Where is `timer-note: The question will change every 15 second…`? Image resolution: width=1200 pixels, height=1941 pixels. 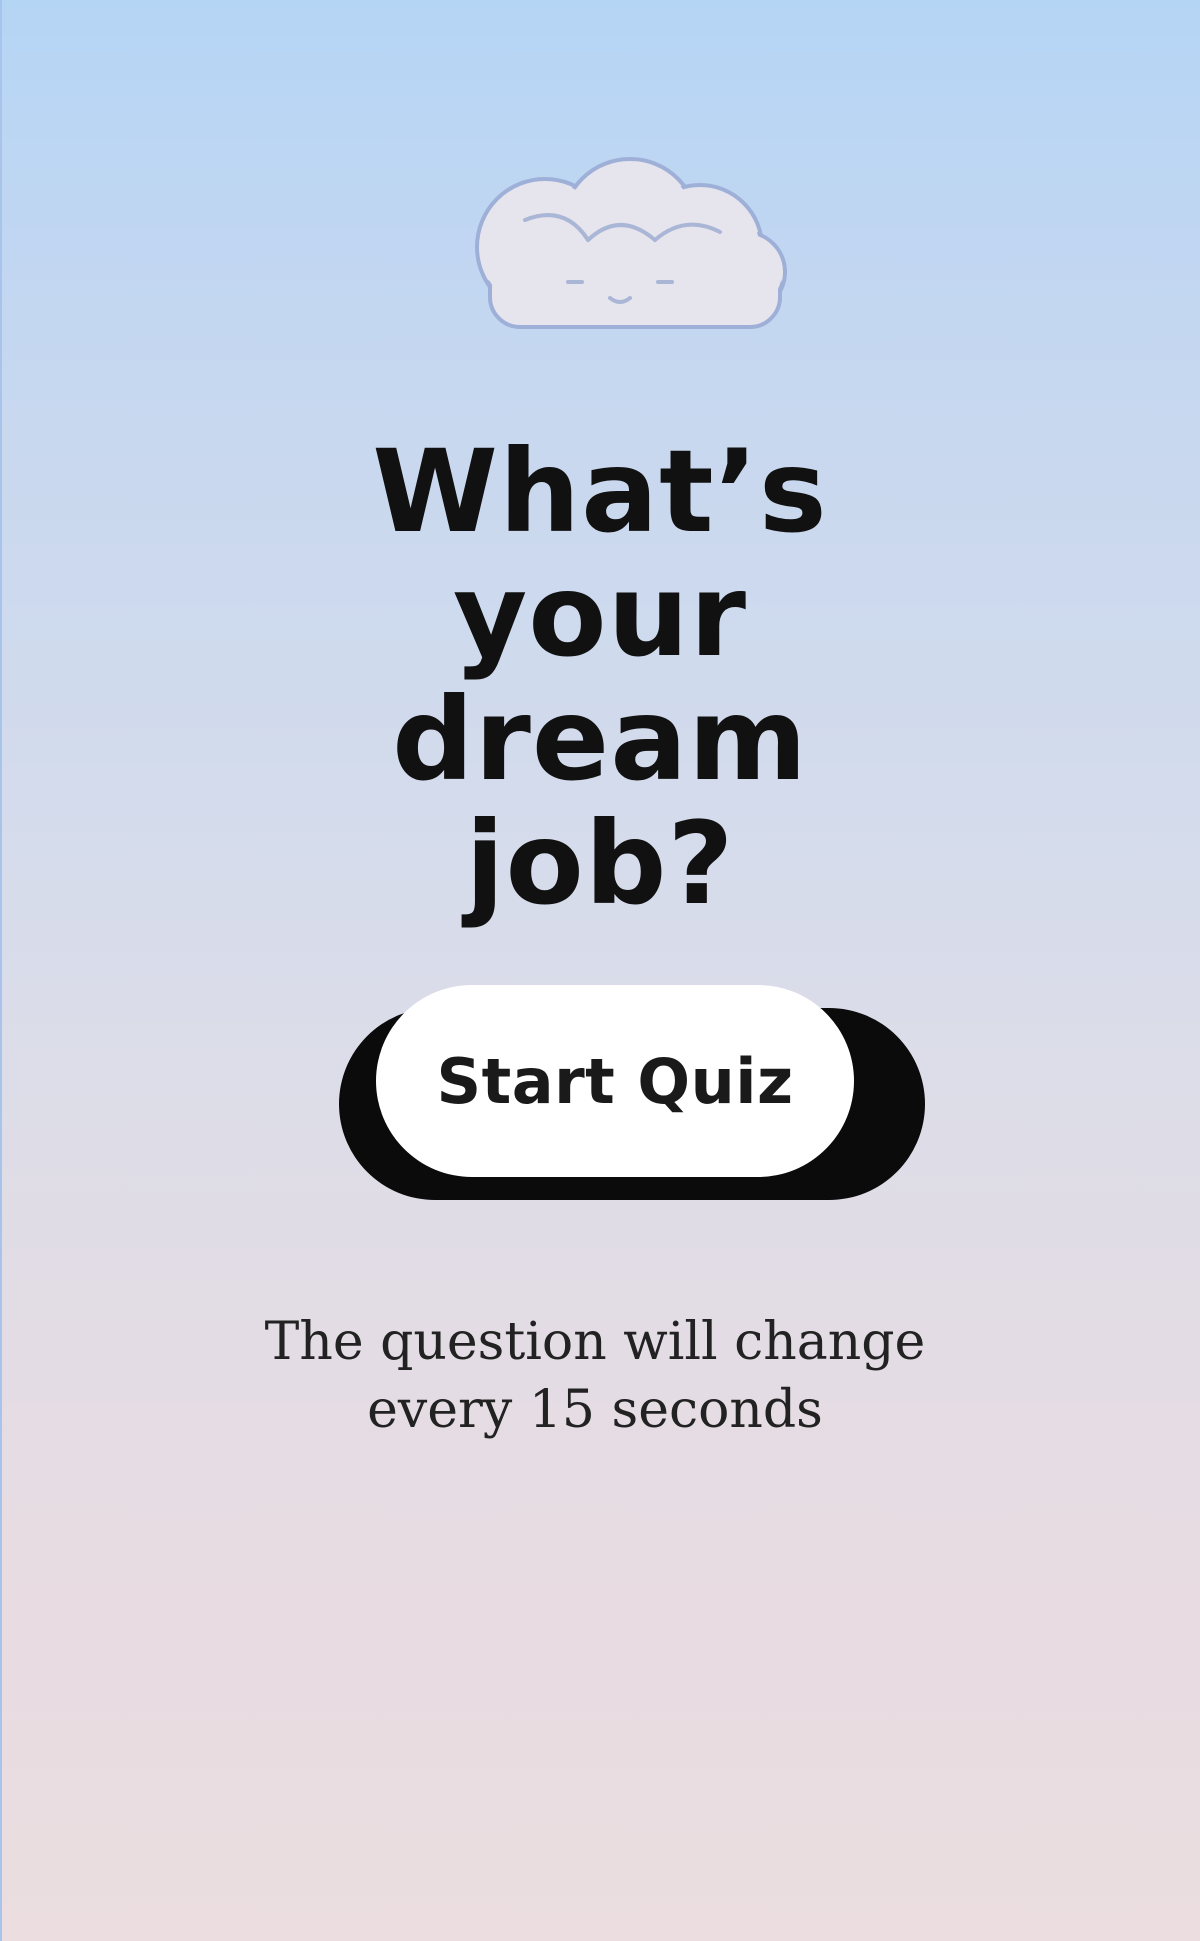 timer-note: The question will change every 15 second… is located at coordinates (595, 1376).